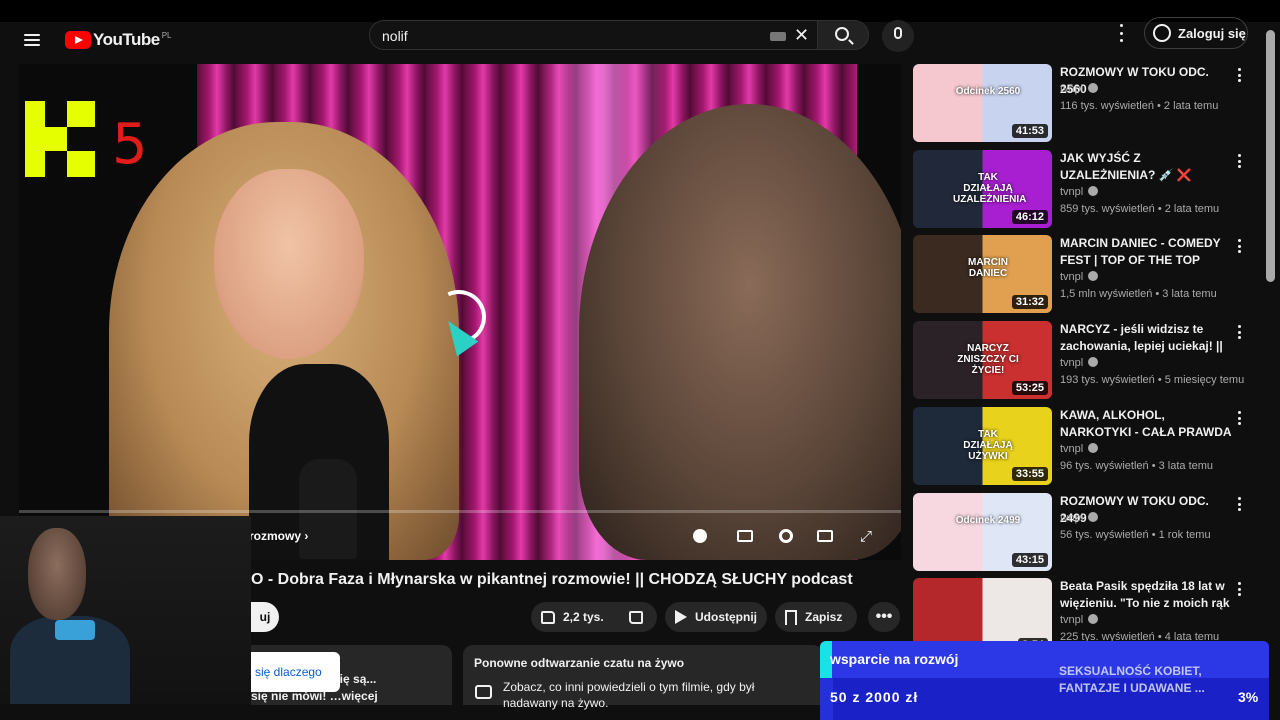 The height and width of the screenshot is (720, 1280). I want to click on account-icon, so click(1162, 33).